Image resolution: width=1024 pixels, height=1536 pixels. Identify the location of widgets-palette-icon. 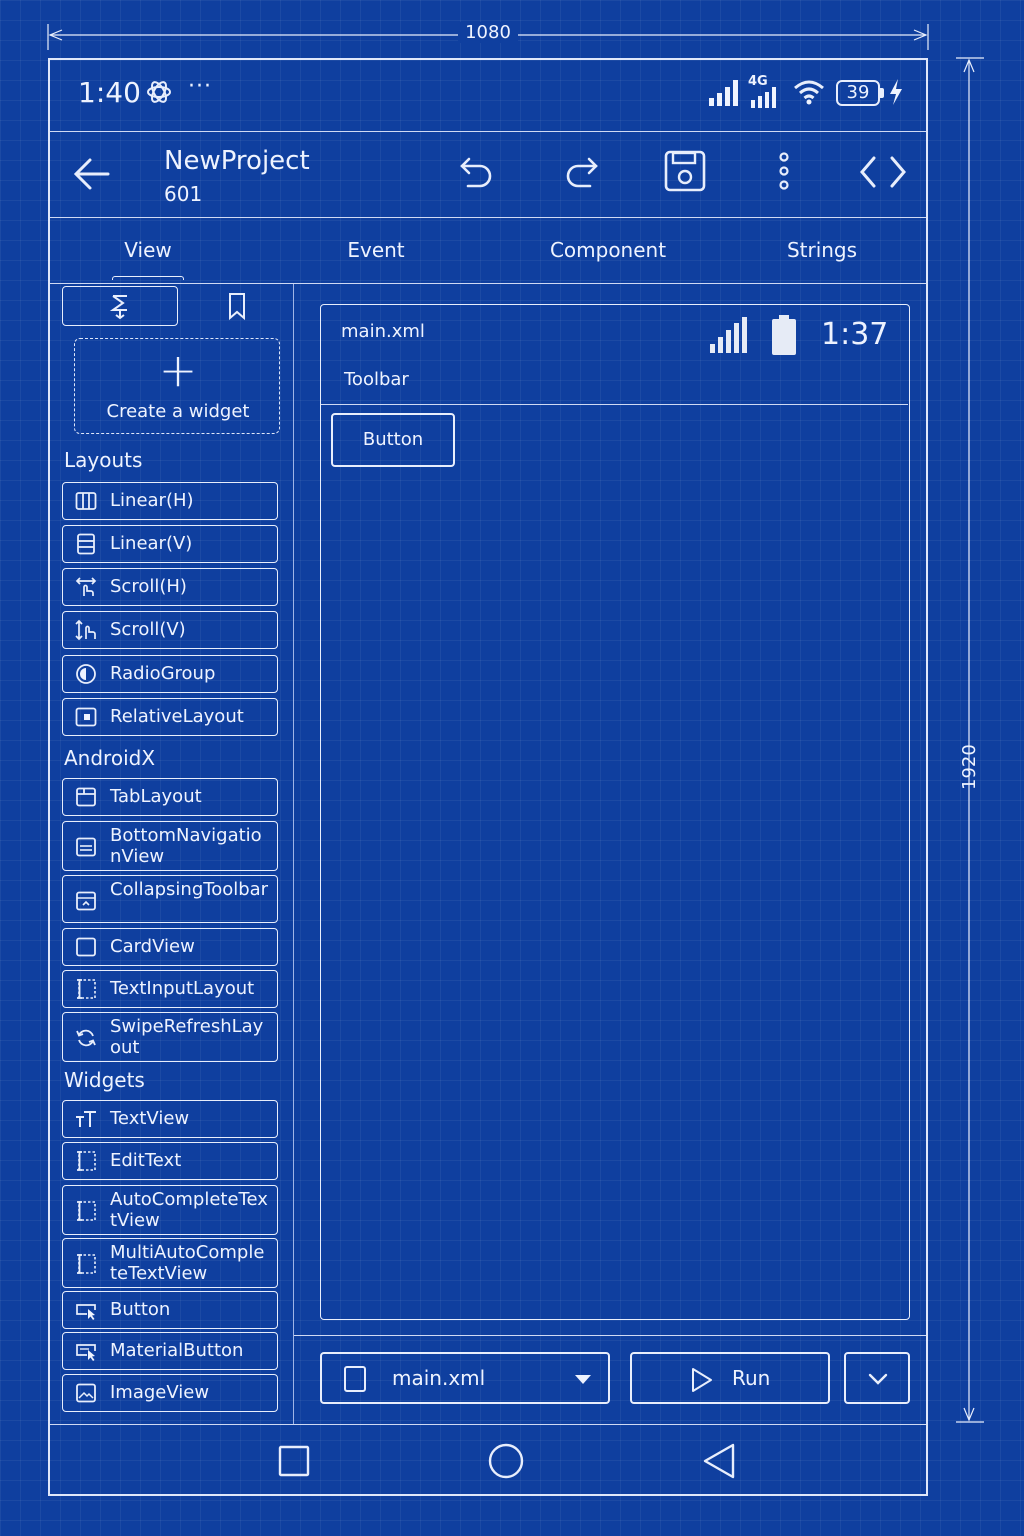
(118, 307).